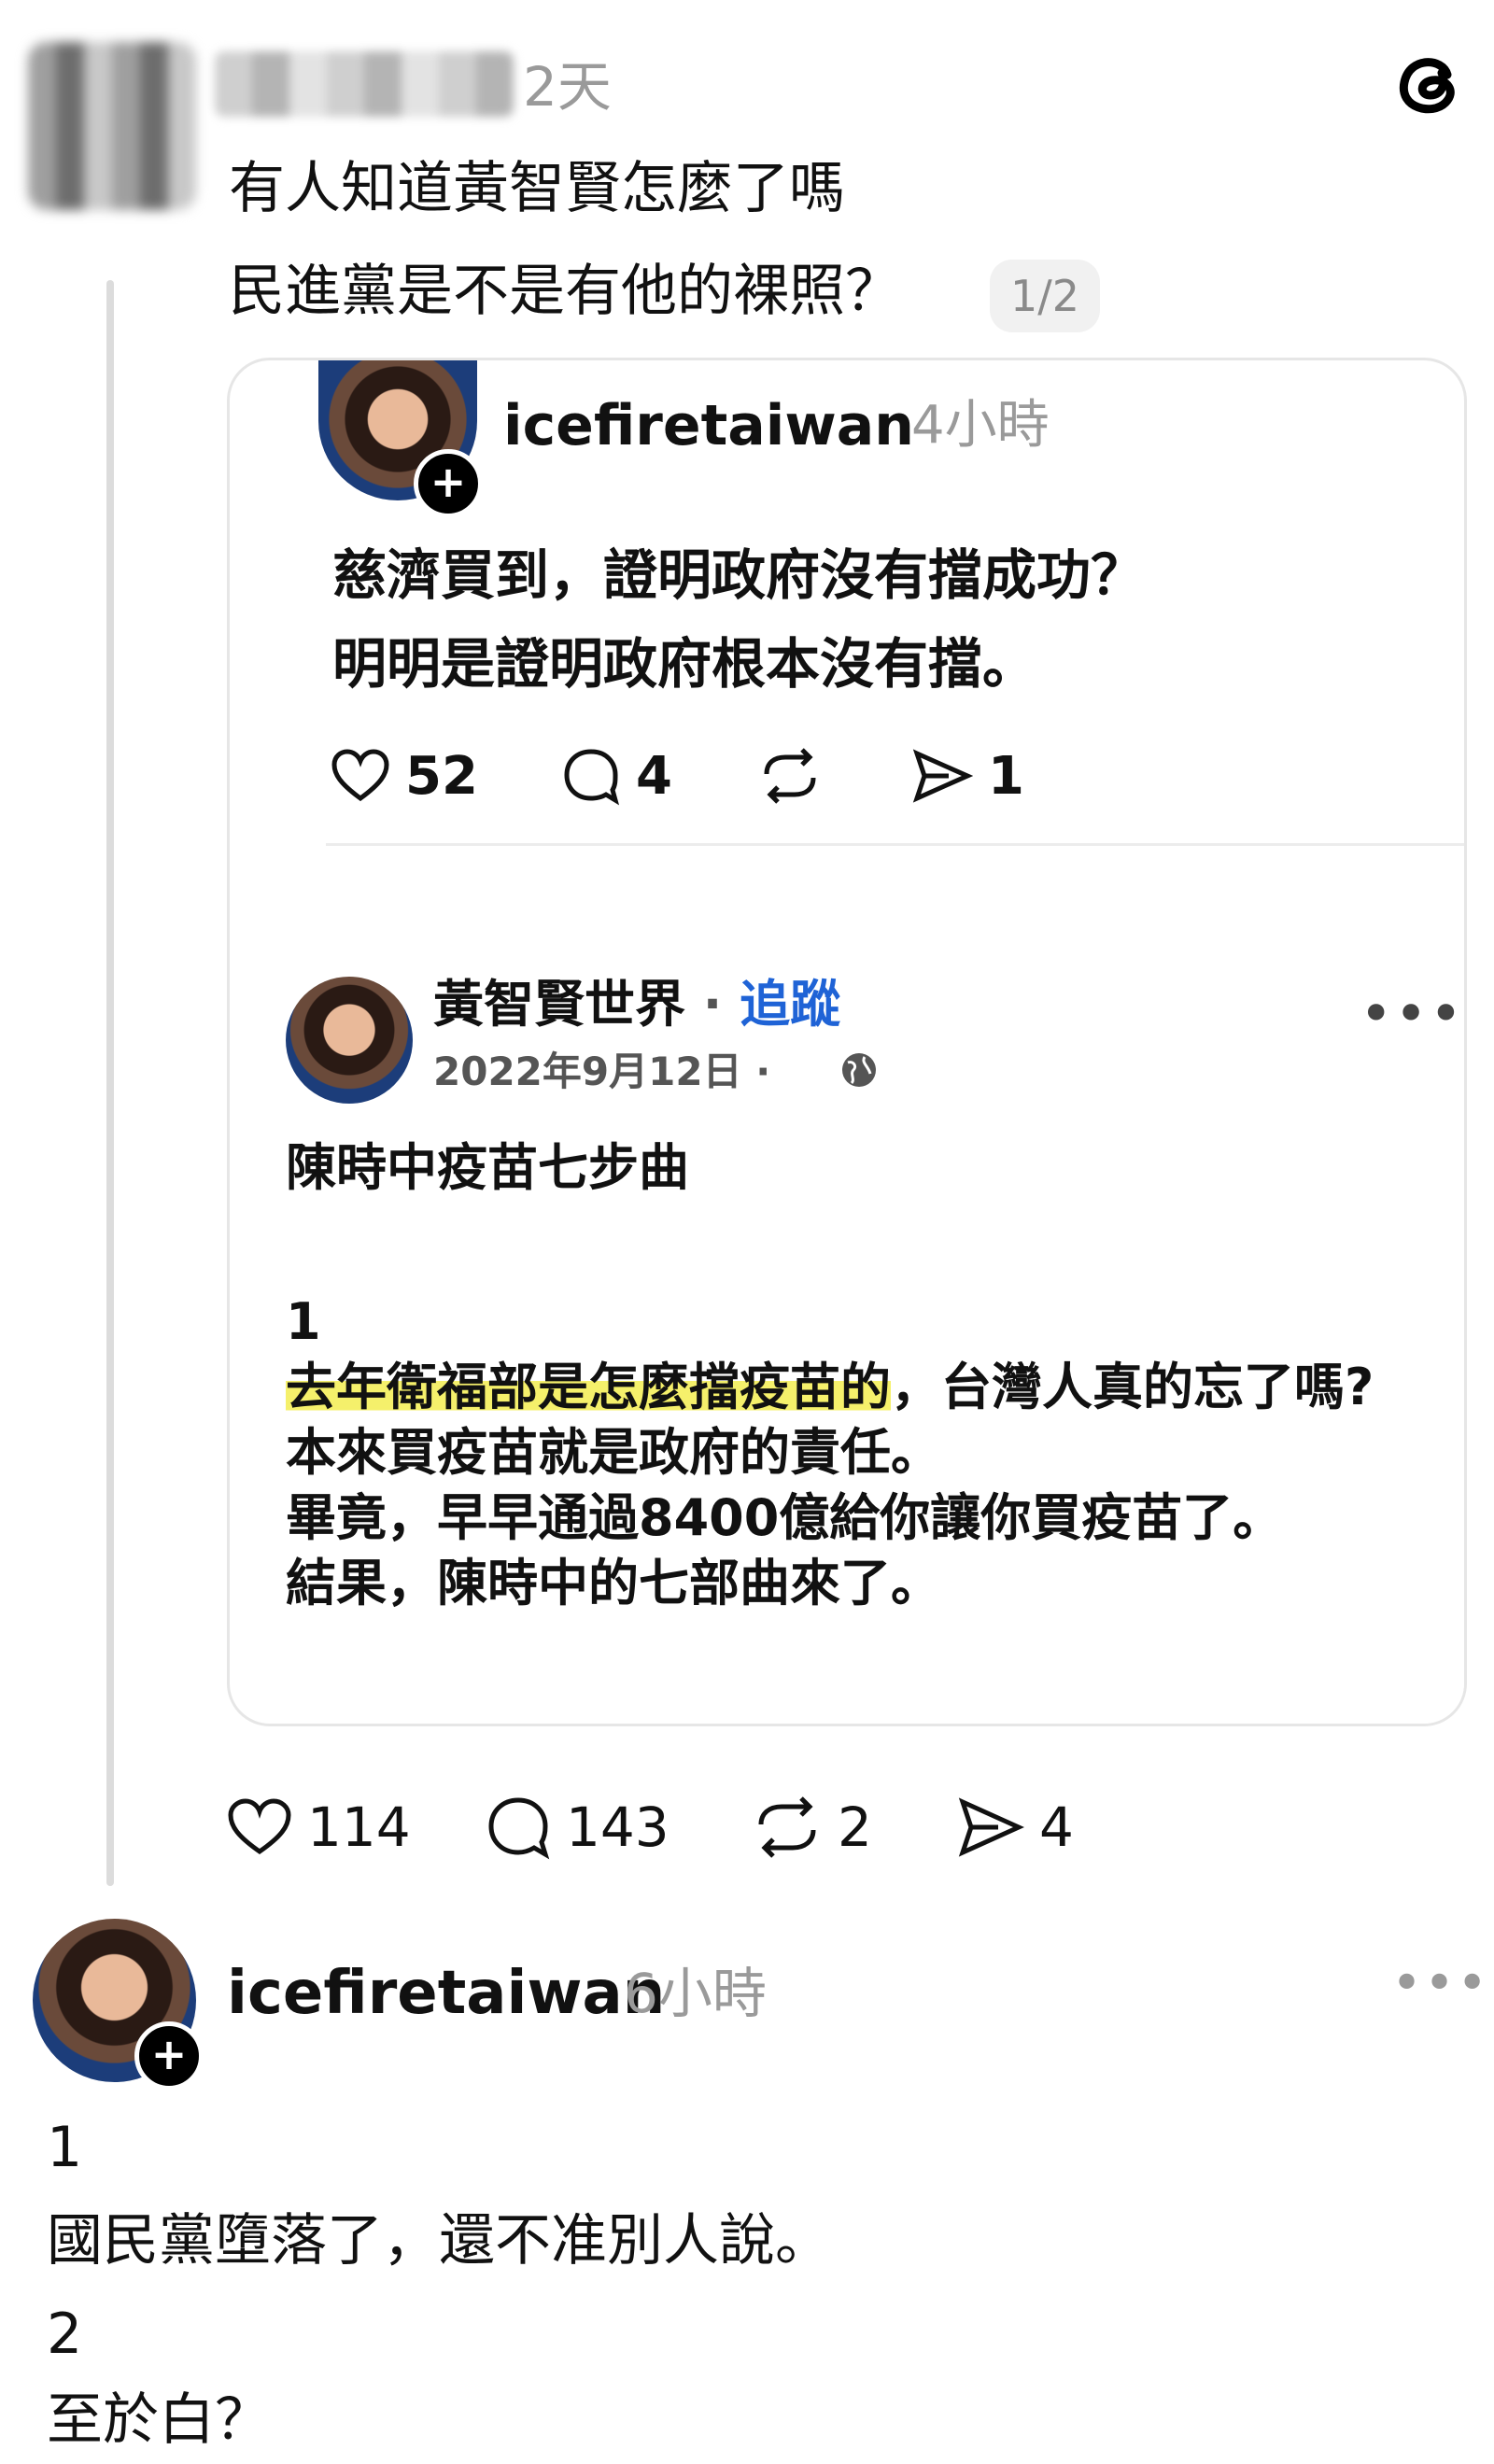 The height and width of the screenshot is (2464, 1494). What do you see at coordinates (303, 1321) in the screenshot?
I see `fb-number: 1` at bounding box center [303, 1321].